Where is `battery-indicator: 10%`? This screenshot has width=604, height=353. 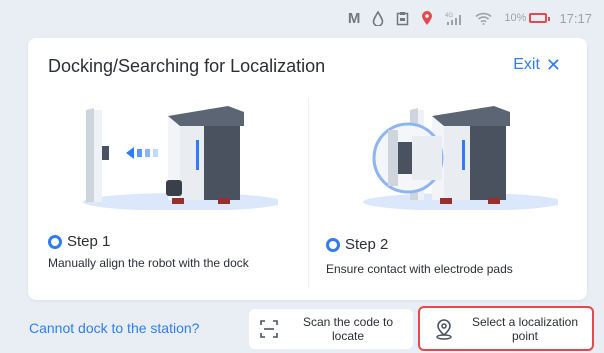 battery-indicator: 10% is located at coordinates (527, 18).